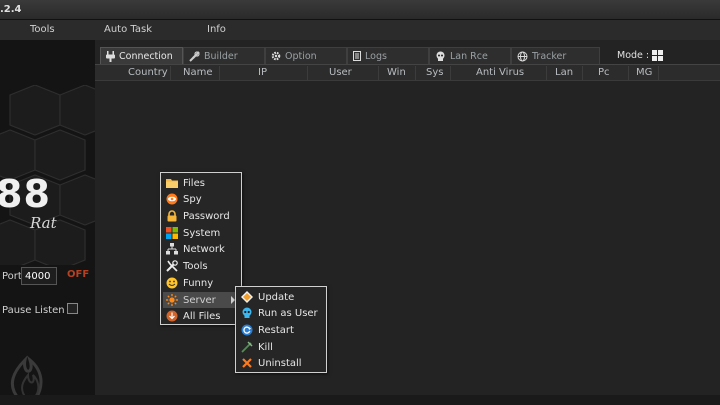 The height and width of the screenshot is (405, 720). What do you see at coordinates (172, 283) in the screenshot?
I see `smiley-icon` at bounding box center [172, 283].